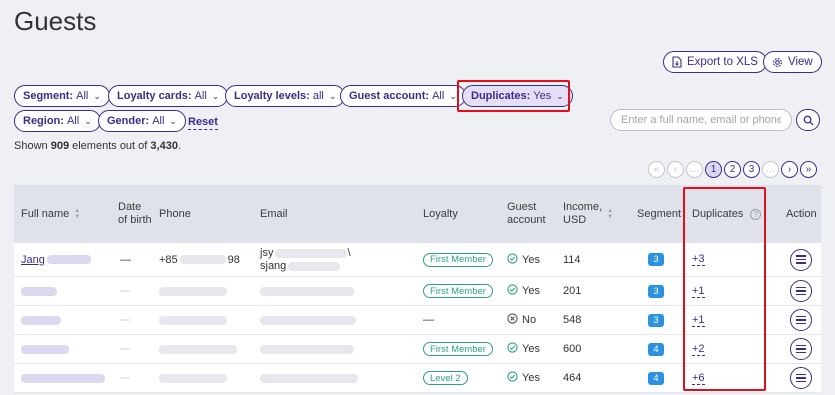 The image size is (835, 395). I want to click on search-icon, so click(808, 120).